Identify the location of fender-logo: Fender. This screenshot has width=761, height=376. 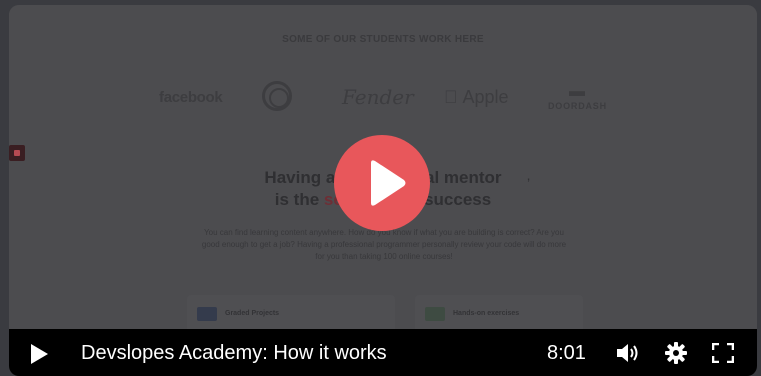
(378, 97).